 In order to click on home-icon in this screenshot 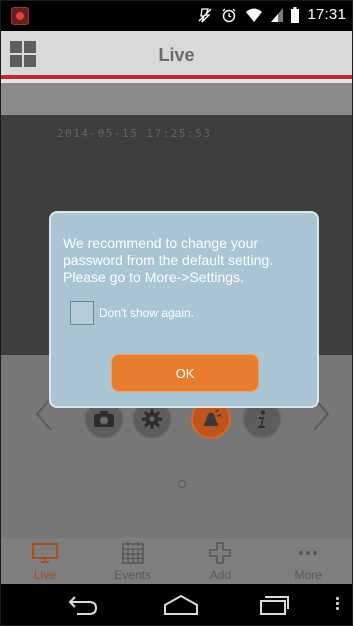, I will do `click(181, 605)`.